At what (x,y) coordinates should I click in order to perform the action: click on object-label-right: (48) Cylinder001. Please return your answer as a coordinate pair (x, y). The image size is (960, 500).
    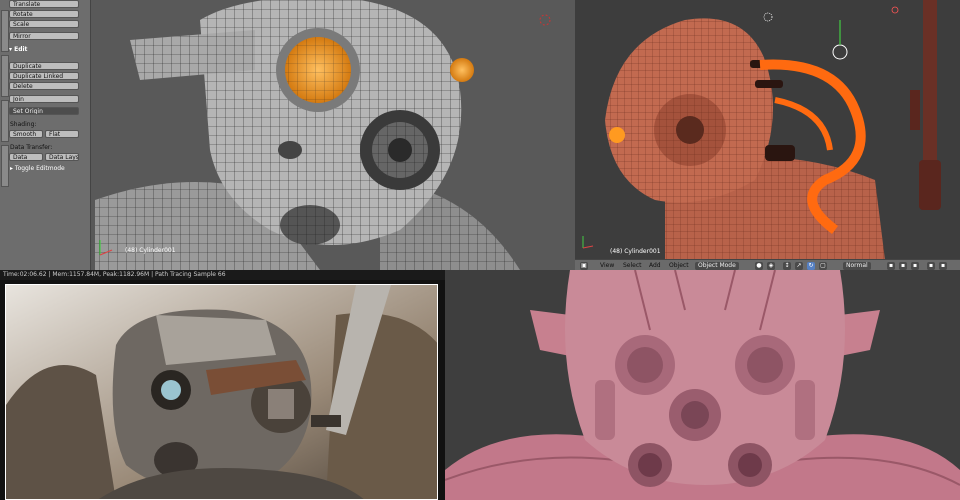
    Looking at the image, I should click on (635, 251).